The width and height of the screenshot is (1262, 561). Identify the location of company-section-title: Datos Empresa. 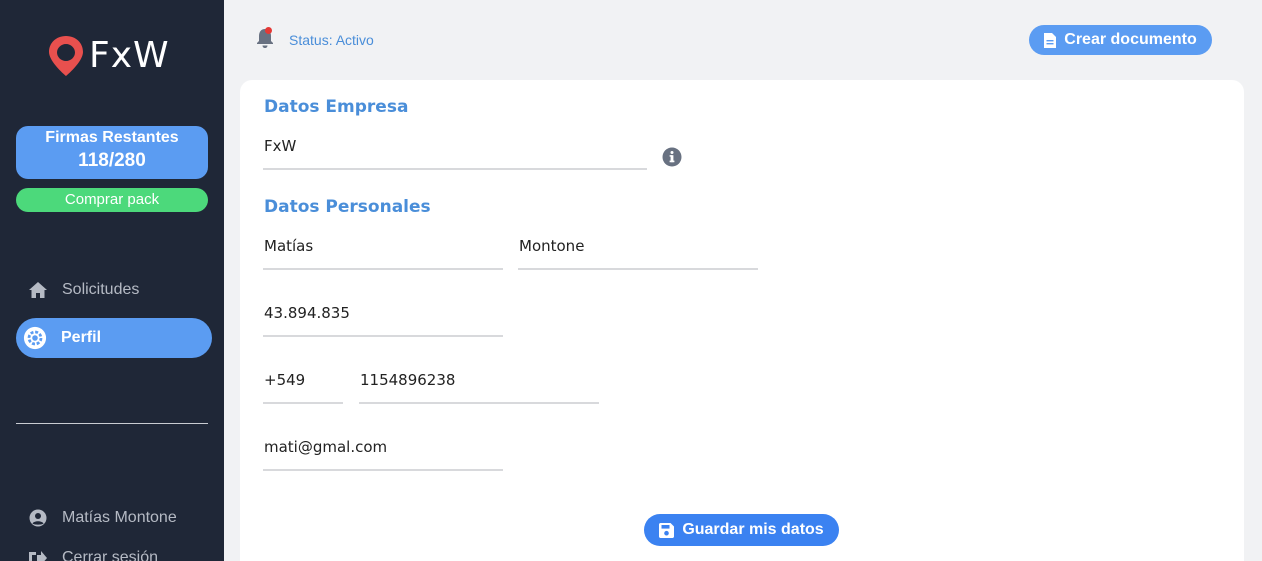
(336, 107).